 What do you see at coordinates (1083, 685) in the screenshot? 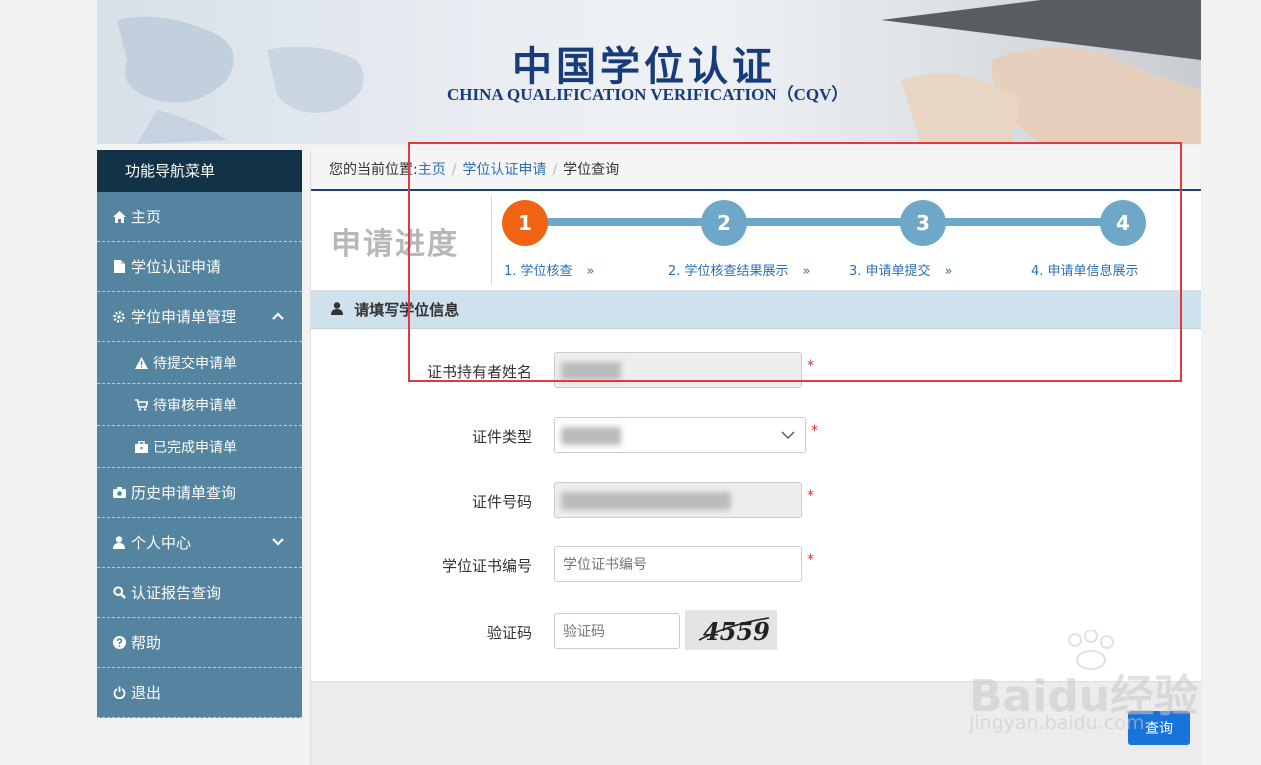
I see `baidu-watermark: Baidu经验 jingyan.baidu.com` at bounding box center [1083, 685].